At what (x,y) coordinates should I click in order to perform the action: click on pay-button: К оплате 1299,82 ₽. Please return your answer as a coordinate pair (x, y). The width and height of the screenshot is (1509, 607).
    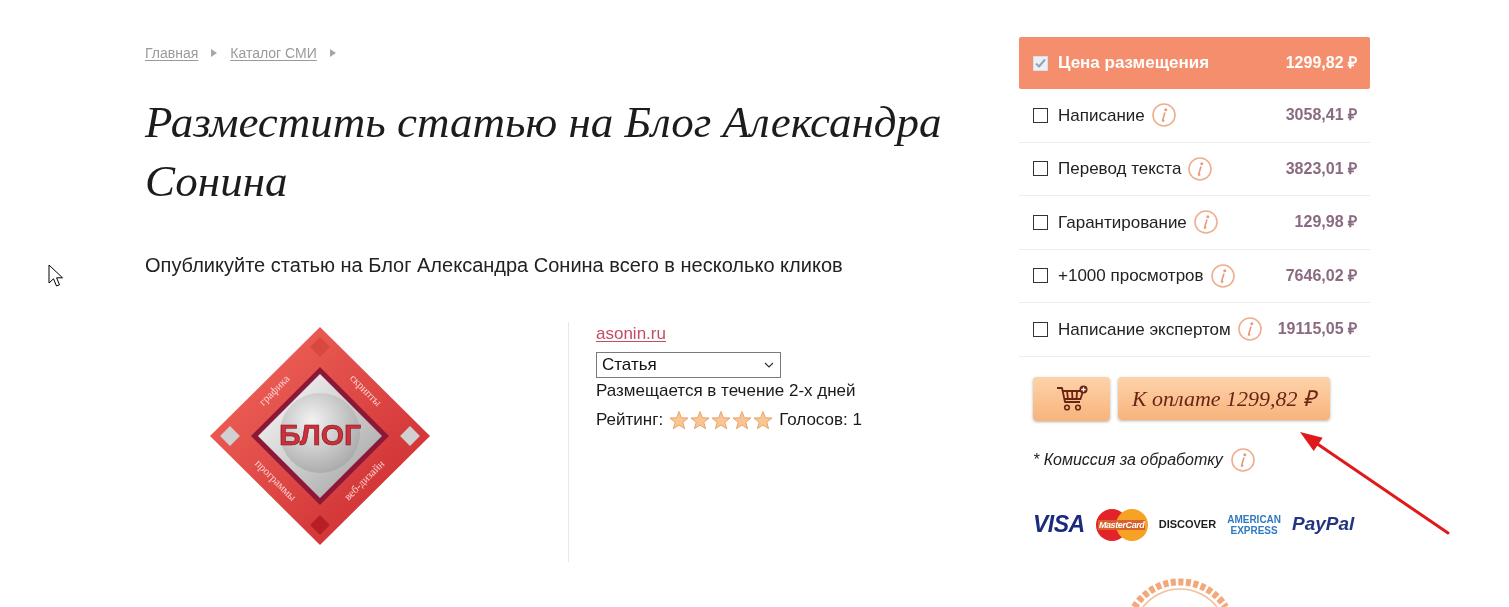
    Looking at the image, I should click on (1224, 398).